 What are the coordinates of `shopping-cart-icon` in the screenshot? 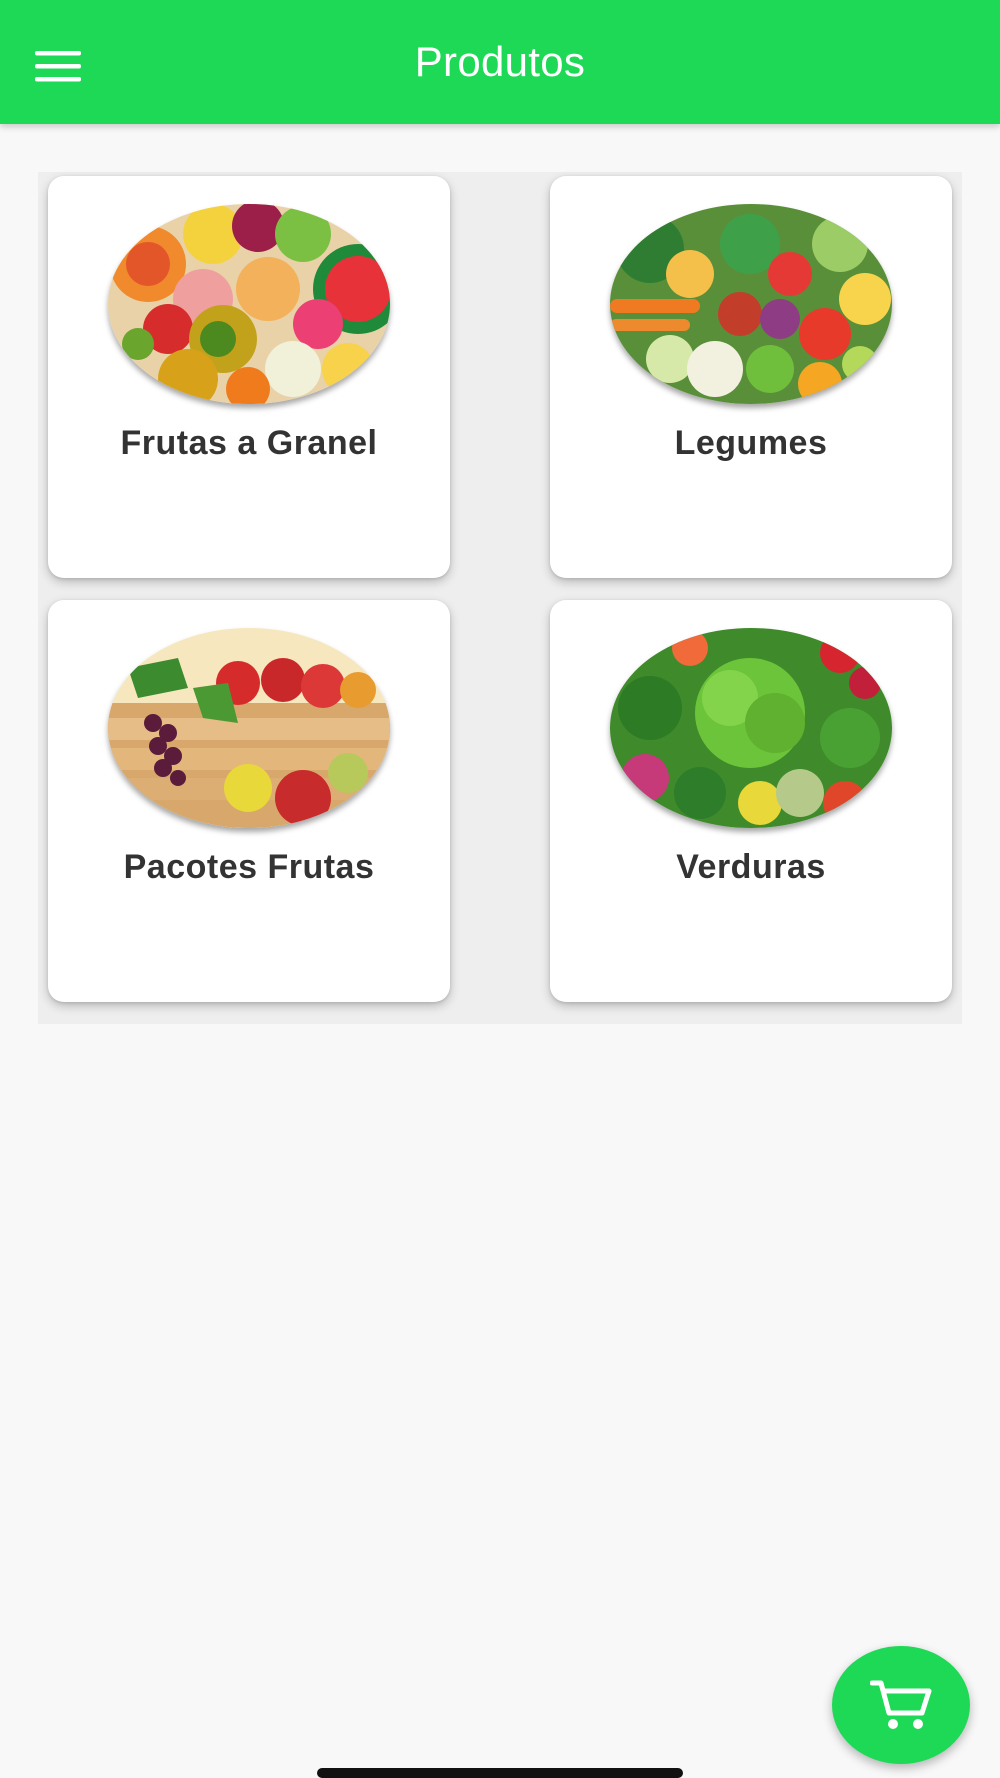 It's located at (901, 1704).